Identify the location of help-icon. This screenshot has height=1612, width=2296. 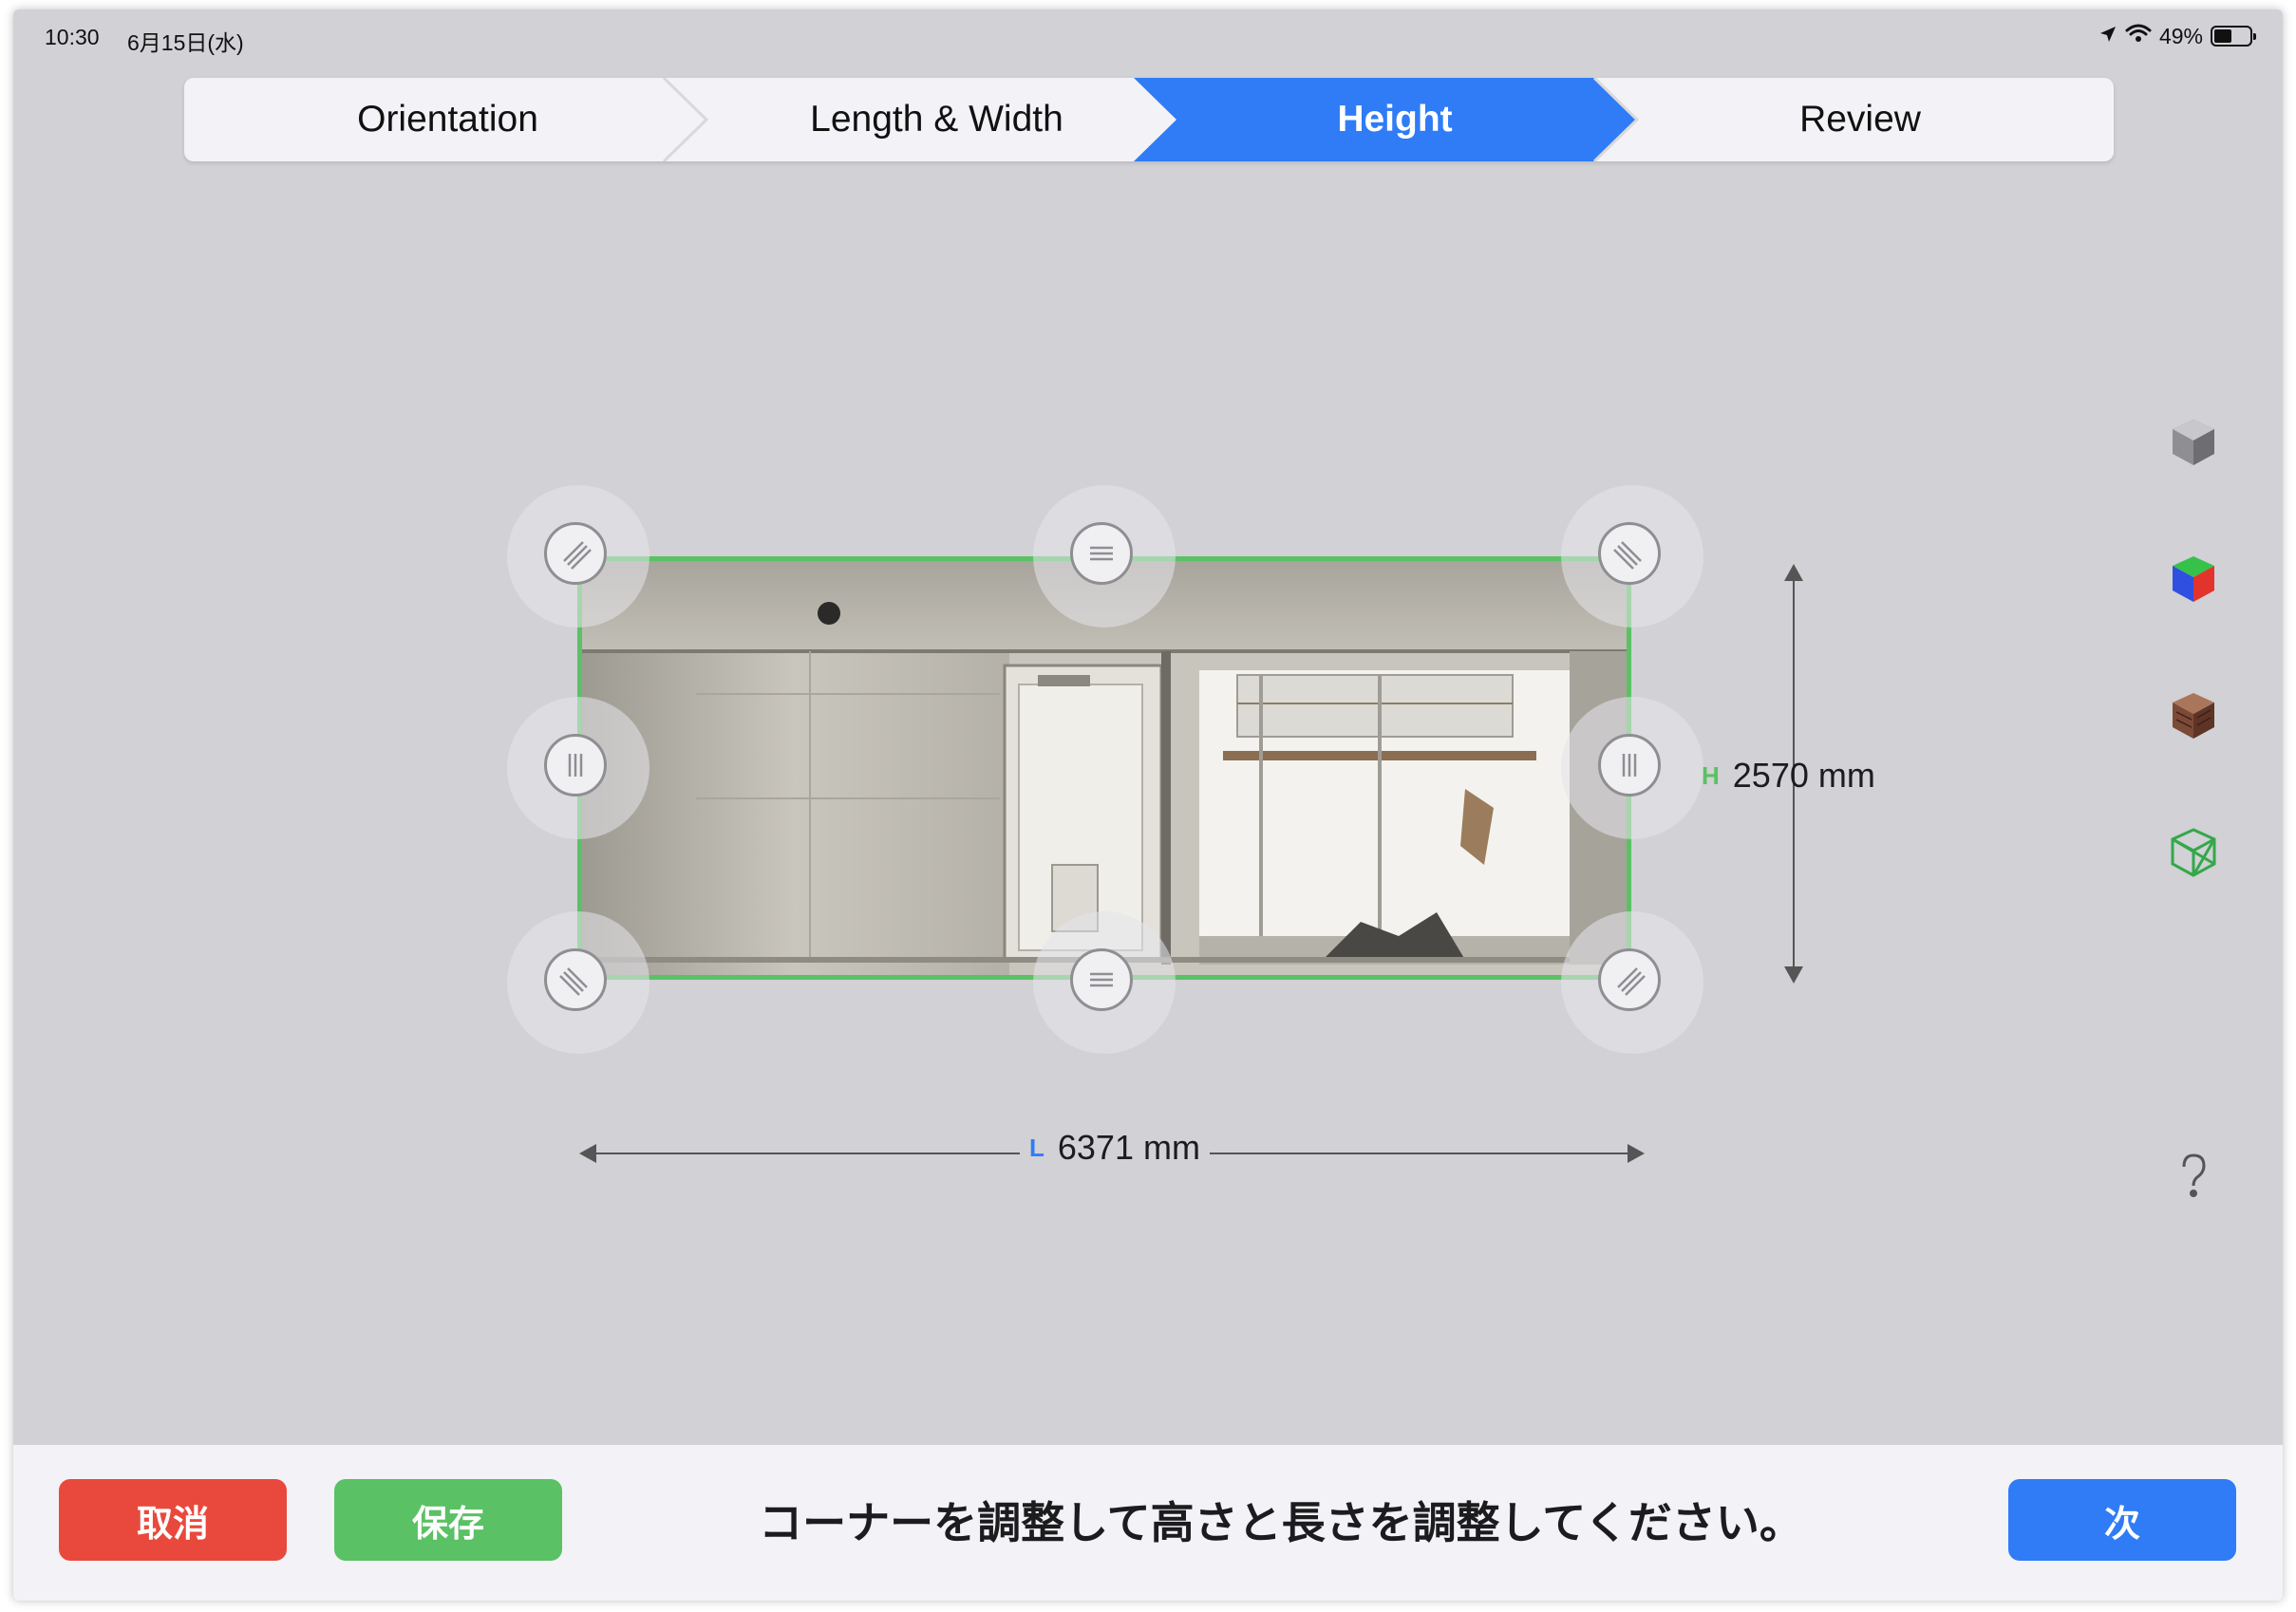
(2193, 1175).